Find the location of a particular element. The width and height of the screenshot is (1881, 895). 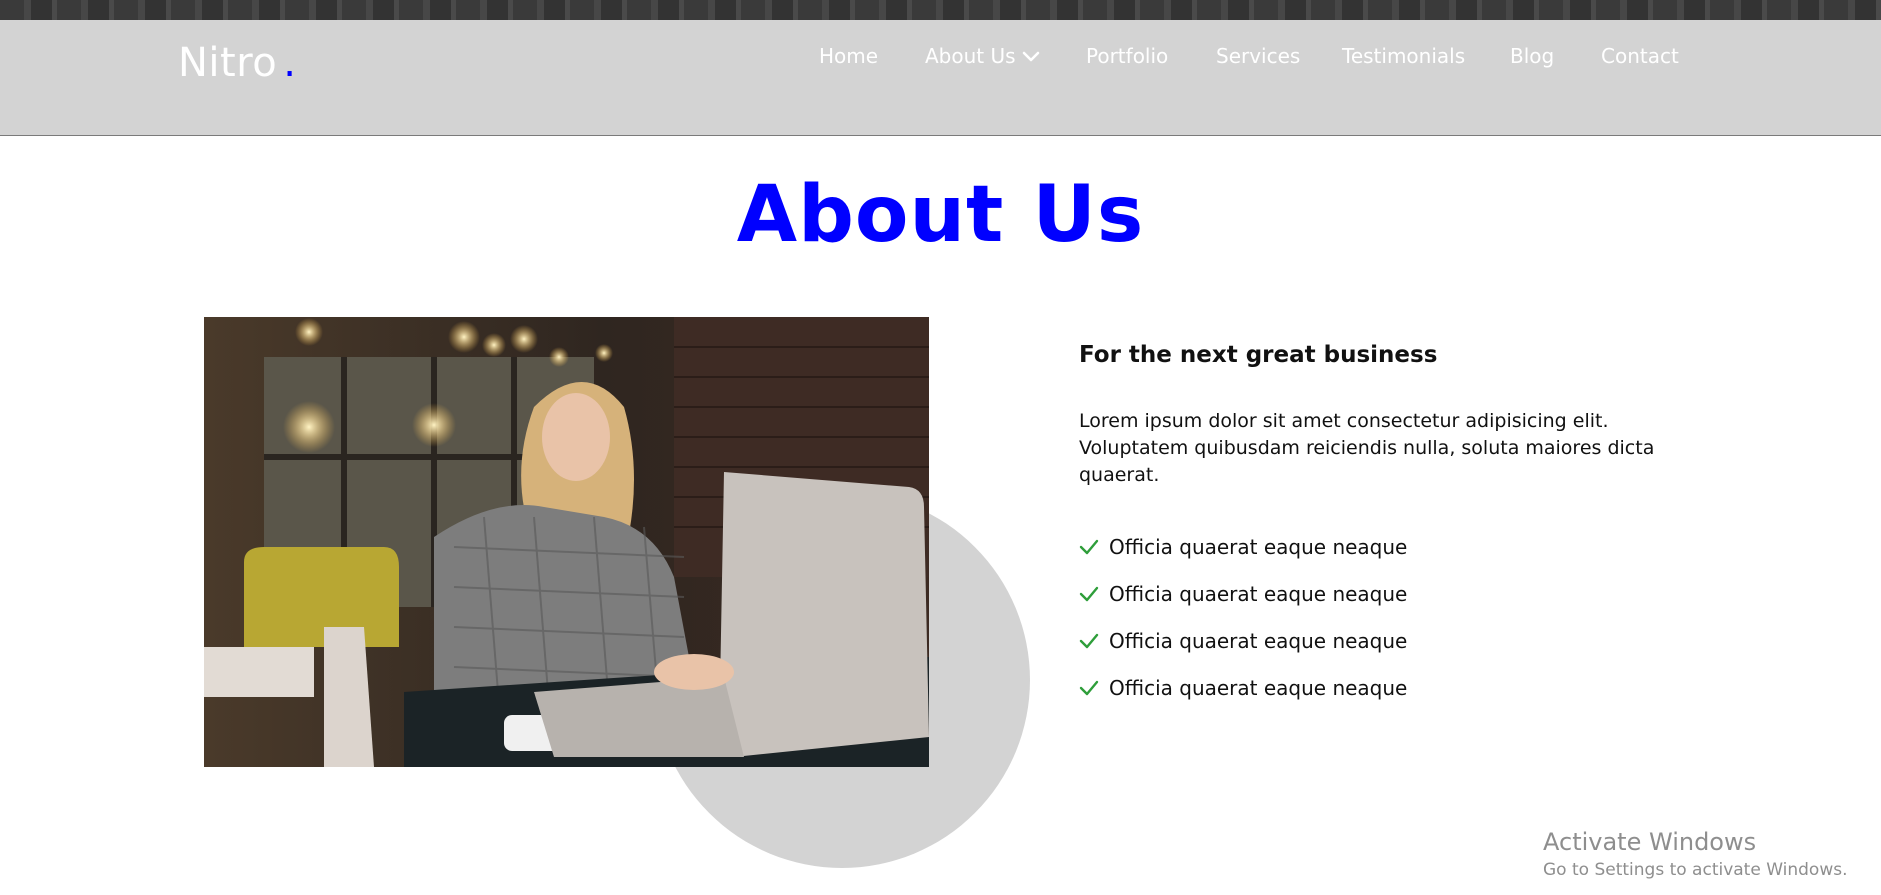

nav-label: About Us is located at coordinates (970, 56).